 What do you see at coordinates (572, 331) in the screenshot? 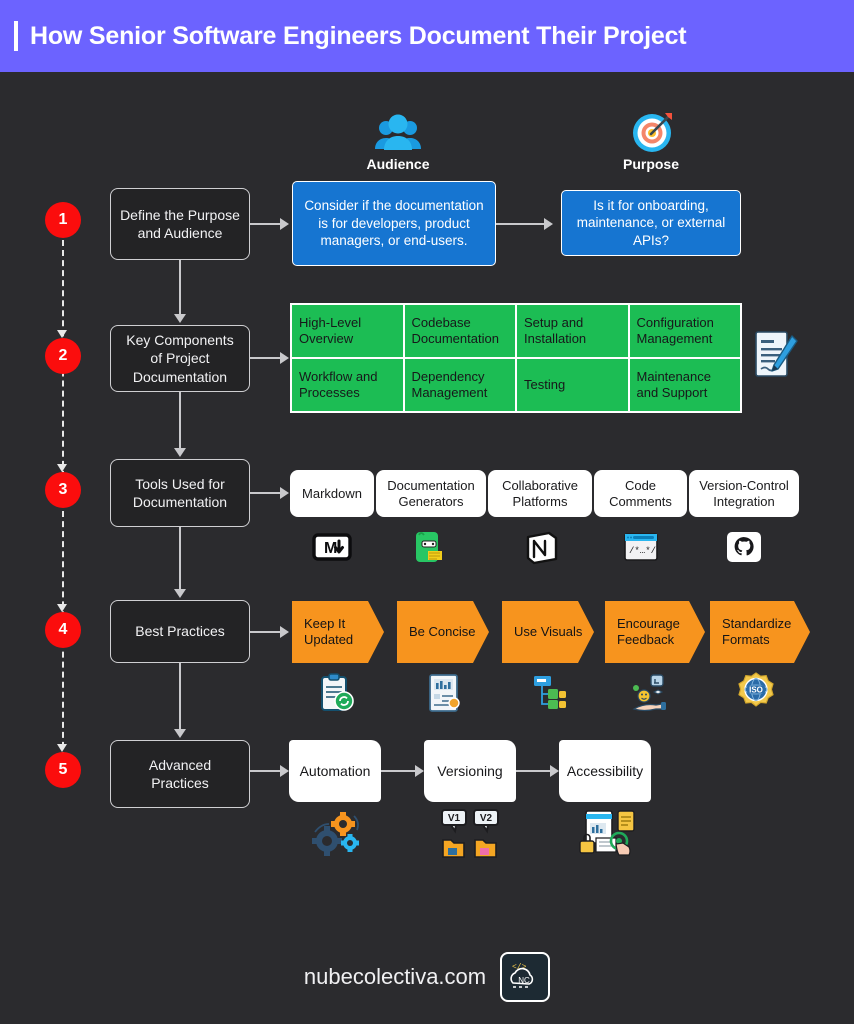
I see `key-component-cell: Setup and Installation` at bounding box center [572, 331].